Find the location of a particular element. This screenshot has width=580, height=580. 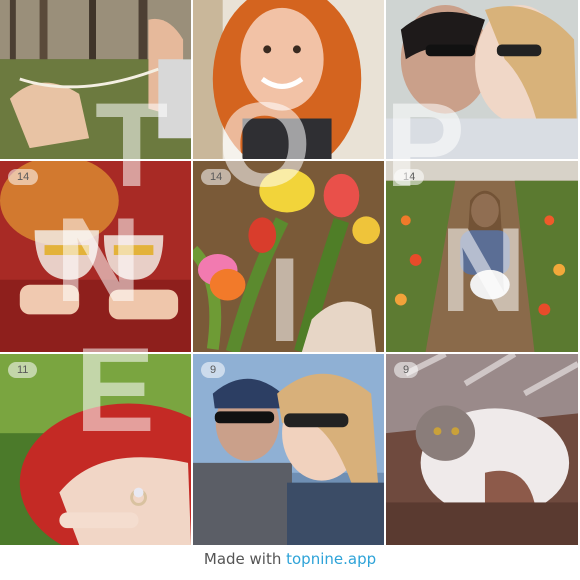

footer-credit: Made with topnine.app is located at coordinates (290, 565).